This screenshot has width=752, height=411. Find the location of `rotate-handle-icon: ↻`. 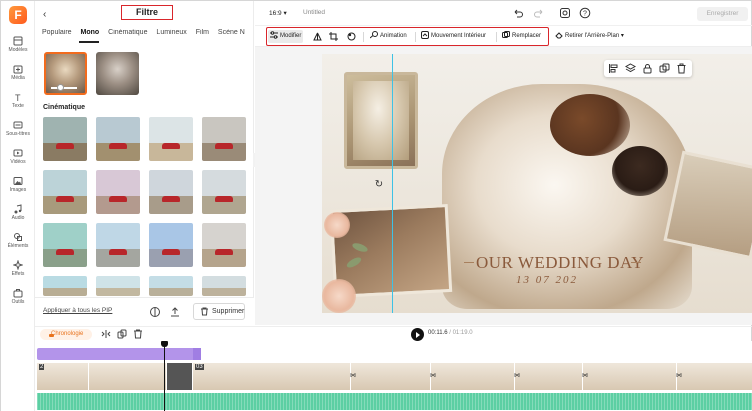

rotate-handle-icon: ↻ is located at coordinates (379, 185).